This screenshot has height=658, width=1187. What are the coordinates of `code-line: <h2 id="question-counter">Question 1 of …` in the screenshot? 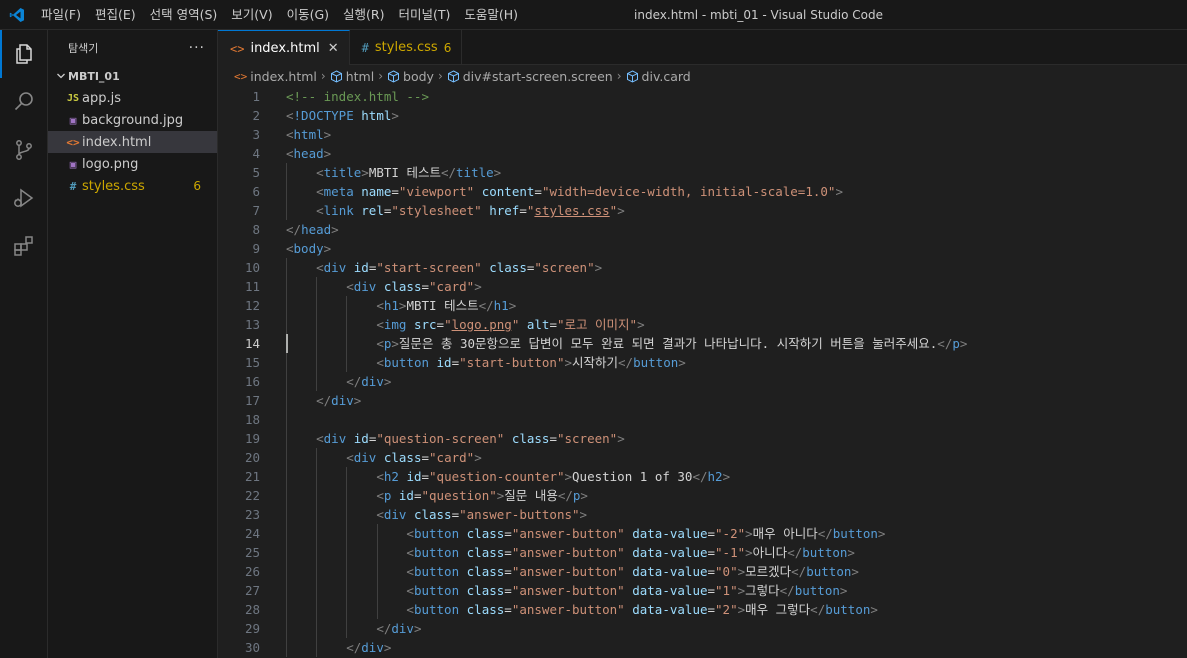 It's located at (626, 476).